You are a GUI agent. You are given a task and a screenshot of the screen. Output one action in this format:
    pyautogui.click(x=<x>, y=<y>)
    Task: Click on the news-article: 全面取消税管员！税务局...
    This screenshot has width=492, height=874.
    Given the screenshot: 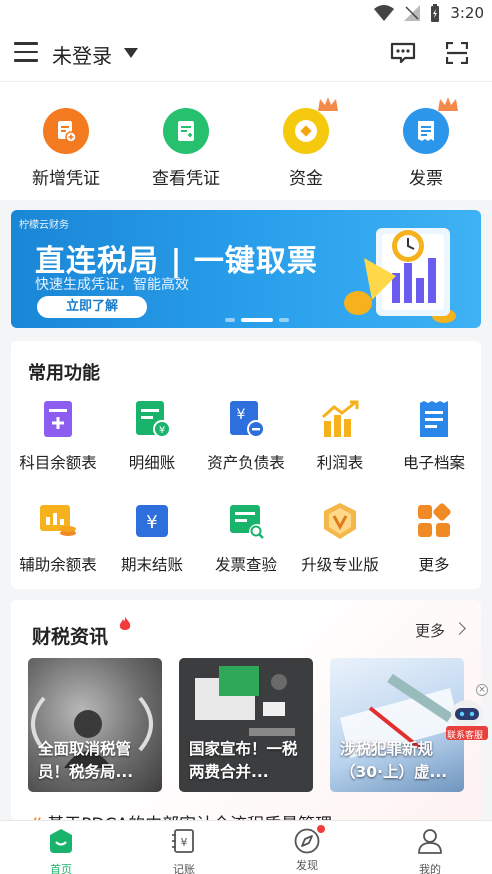 What is the action you would take?
    pyautogui.click(x=95, y=725)
    